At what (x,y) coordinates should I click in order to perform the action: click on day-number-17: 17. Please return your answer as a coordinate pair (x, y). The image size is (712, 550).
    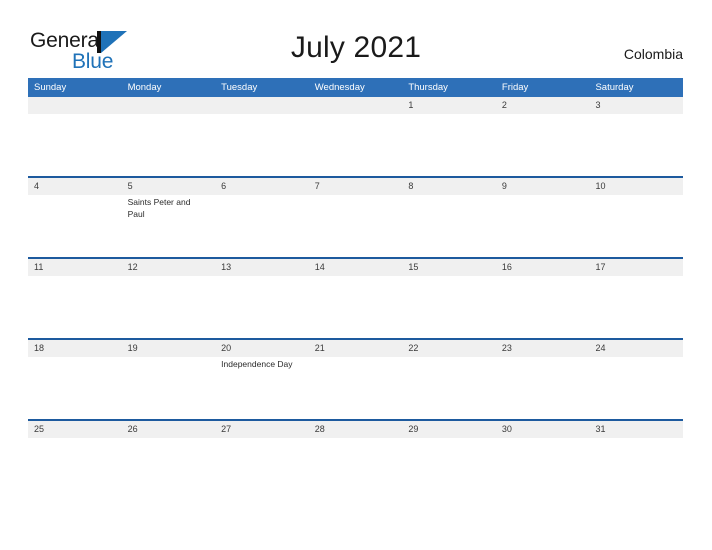
    Looking at the image, I should click on (636, 267).